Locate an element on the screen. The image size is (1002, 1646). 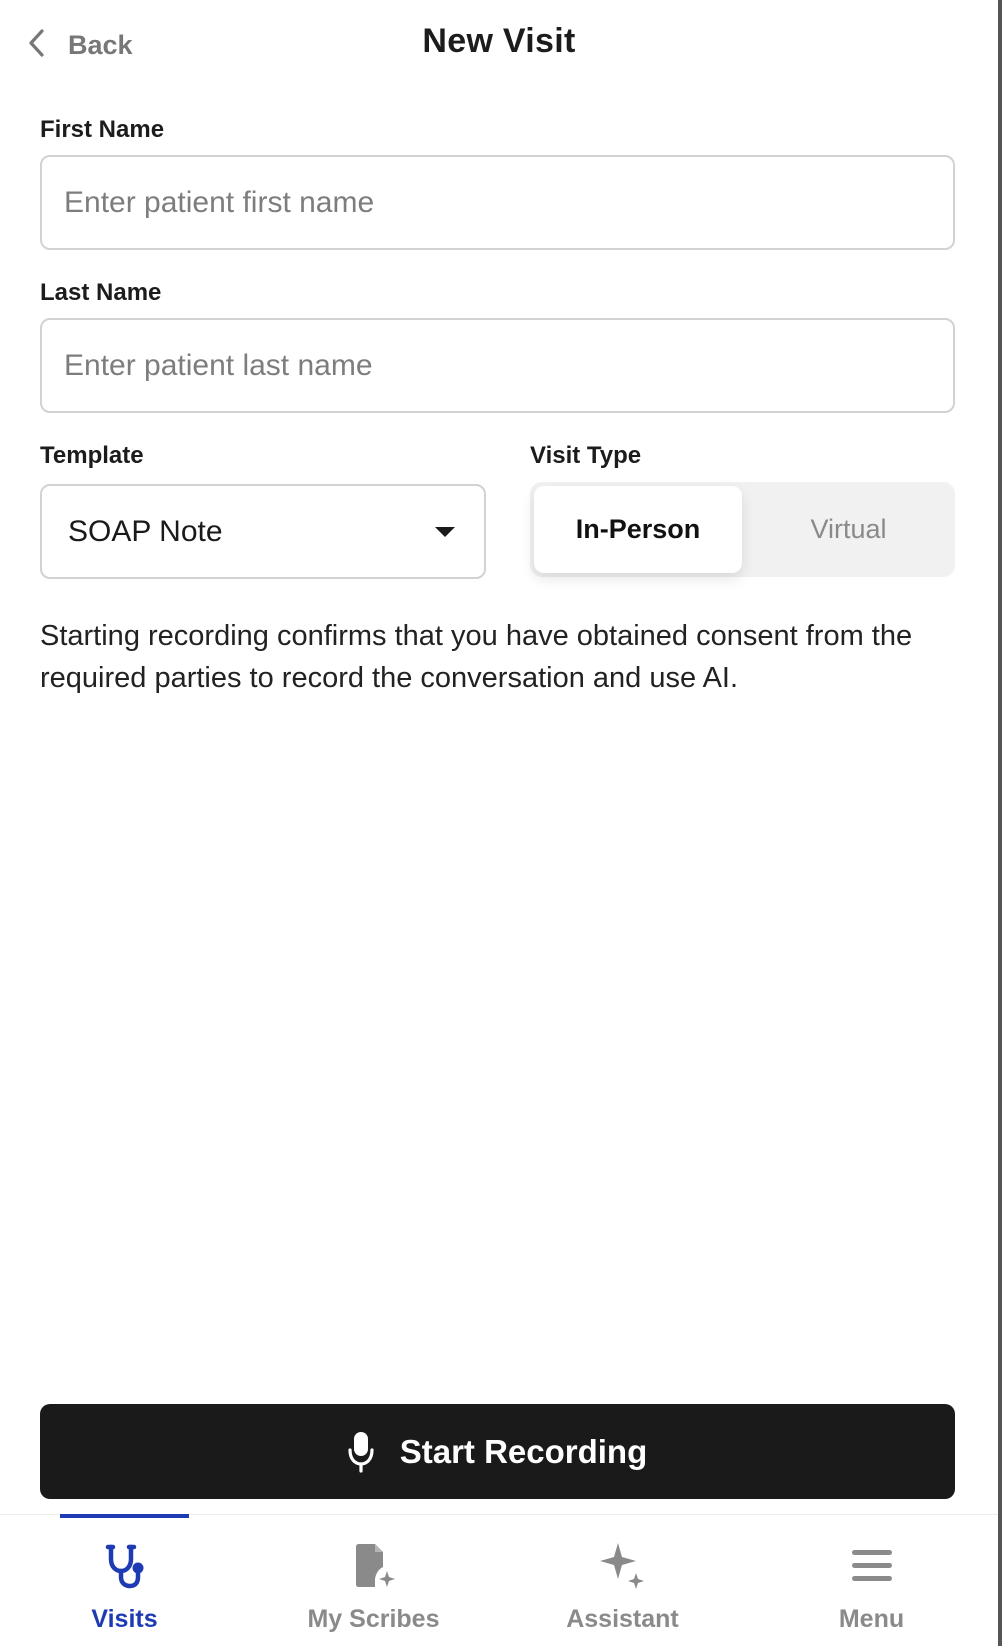
visit-type-toggle: In-Person Virtual is located at coordinates (742, 529).